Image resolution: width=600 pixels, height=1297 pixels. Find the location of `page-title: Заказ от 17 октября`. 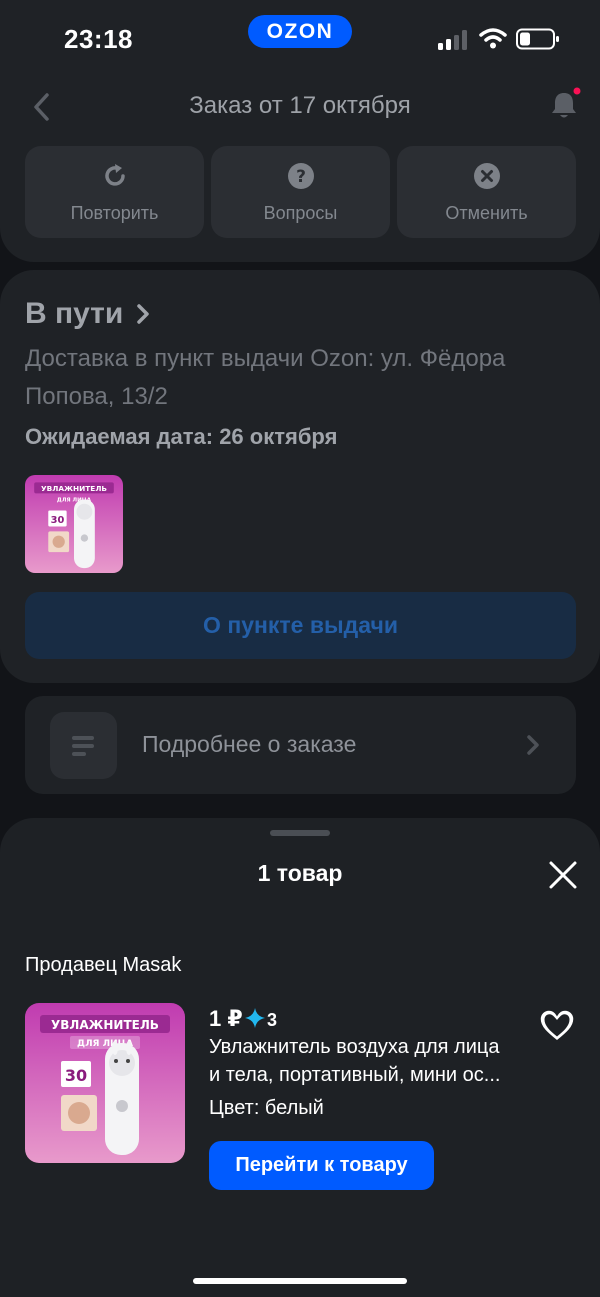

page-title: Заказ от 17 октября is located at coordinates (300, 105).